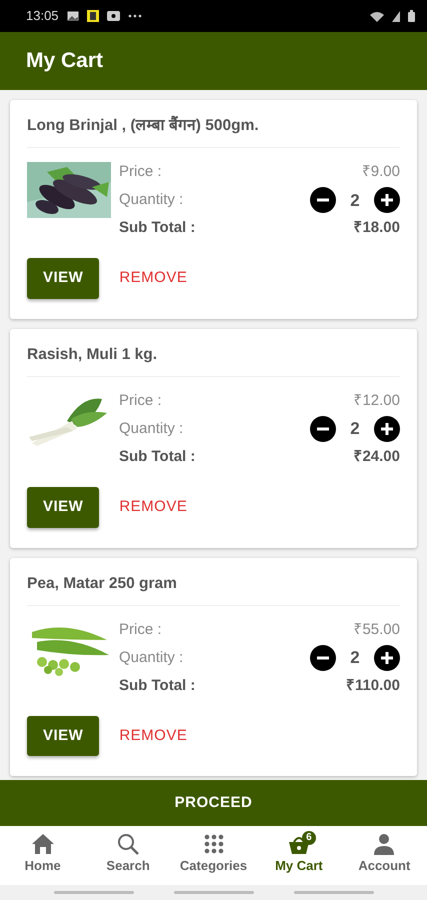 The image size is (427, 900). What do you see at coordinates (376, 630) in the screenshot?
I see `price-value: ₹55.00` at bounding box center [376, 630].